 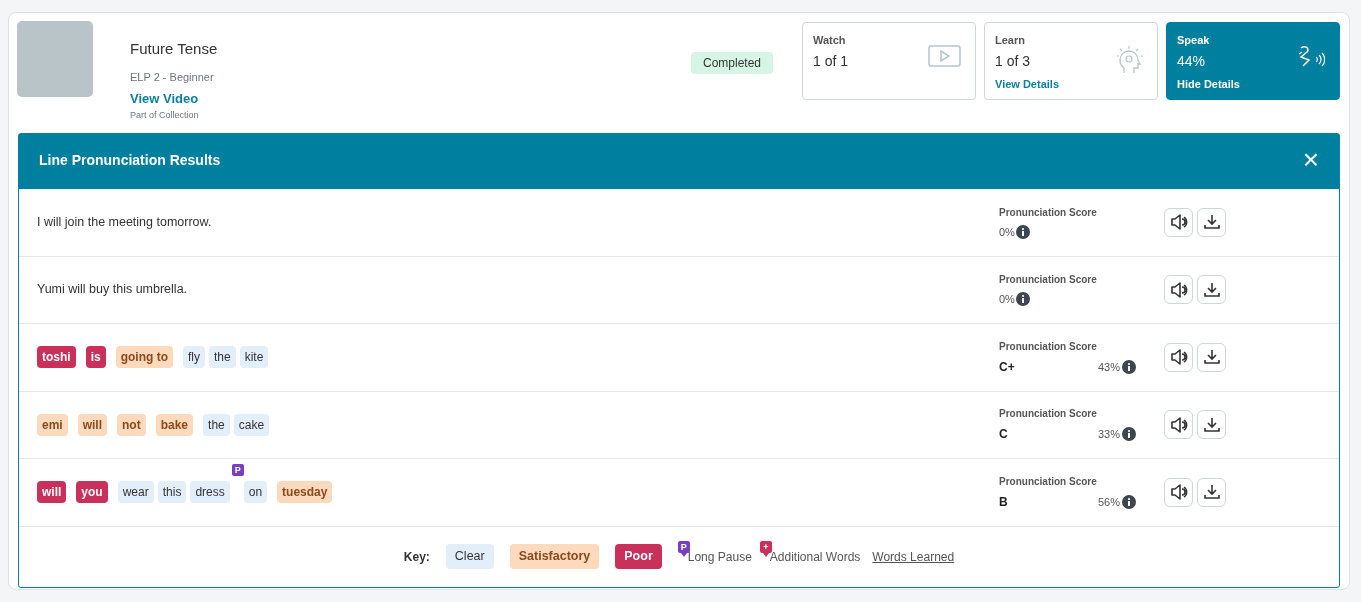 What do you see at coordinates (1003, 502) in the screenshot?
I see `letter-grade: B` at bounding box center [1003, 502].